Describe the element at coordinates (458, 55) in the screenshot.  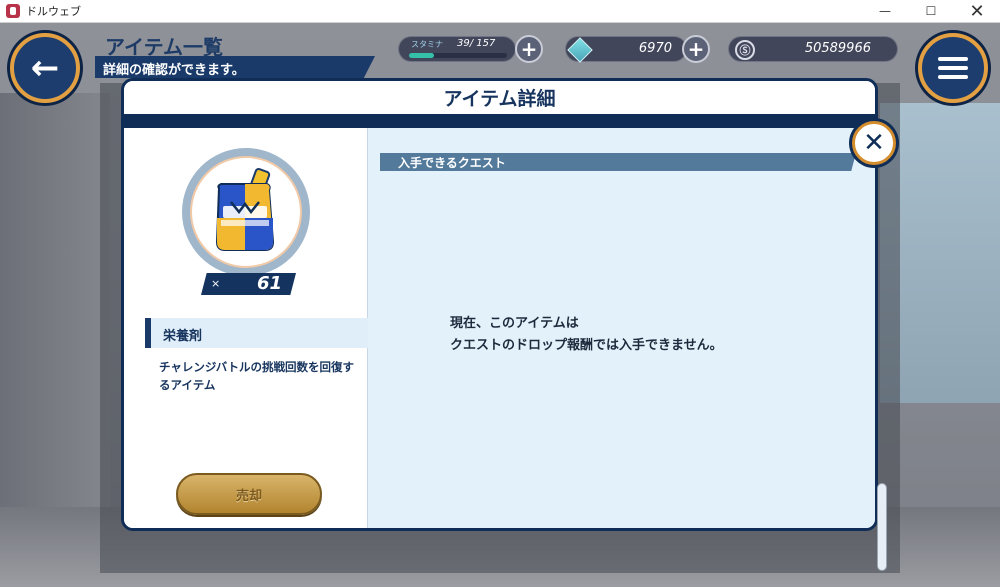
I see `stamina-bar` at that location.